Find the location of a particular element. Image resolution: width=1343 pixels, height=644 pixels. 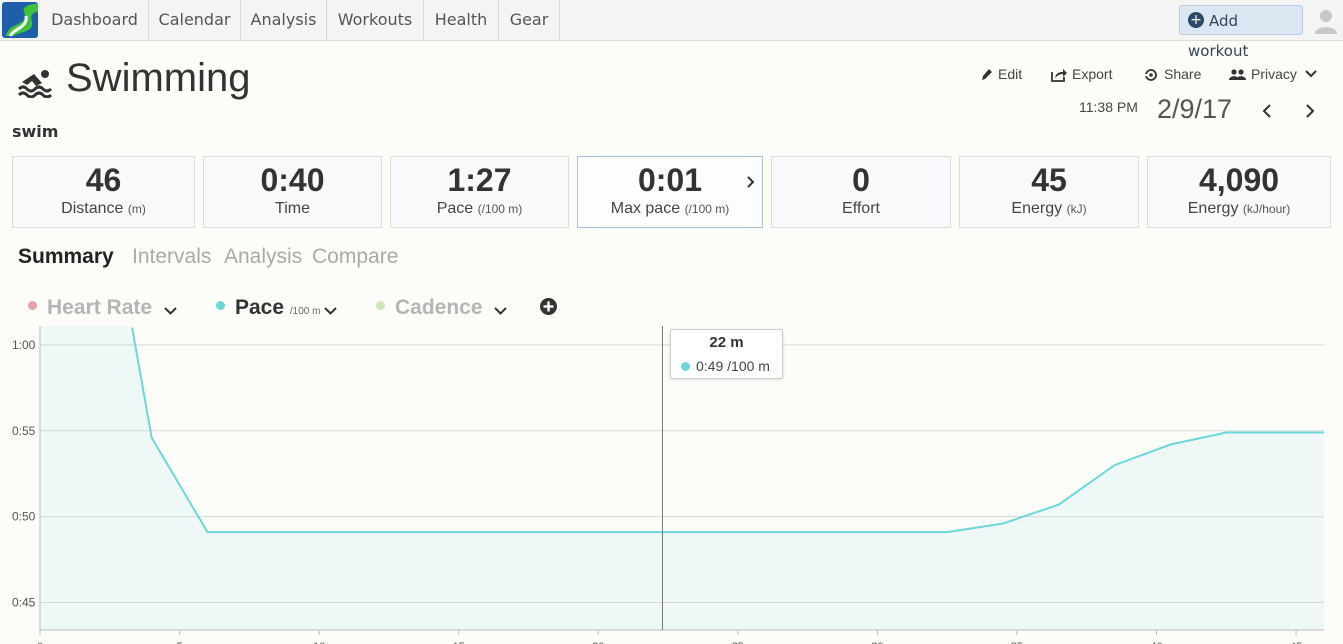

privacy-dropdown: Privacy is located at coordinates (1273, 76).